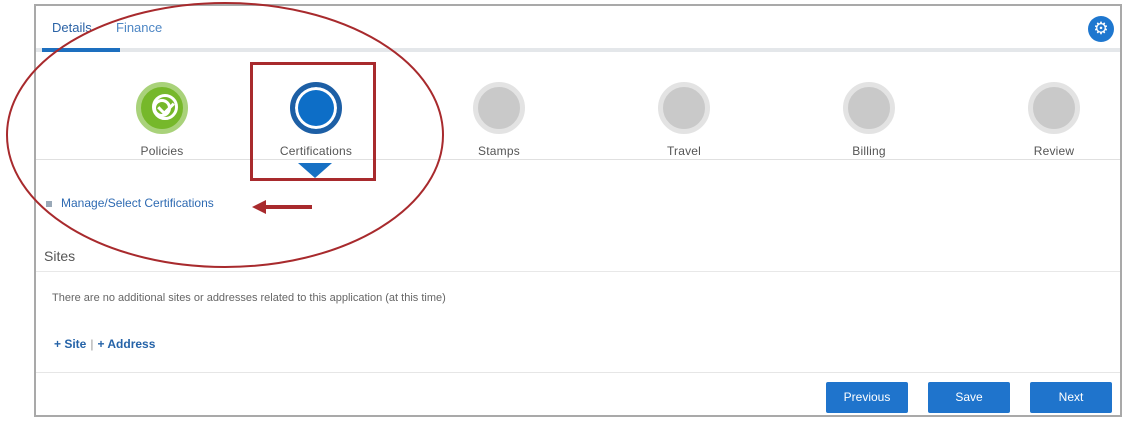  What do you see at coordinates (313, 121) in the screenshot?
I see `highlight-box-annotation` at bounding box center [313, 121].